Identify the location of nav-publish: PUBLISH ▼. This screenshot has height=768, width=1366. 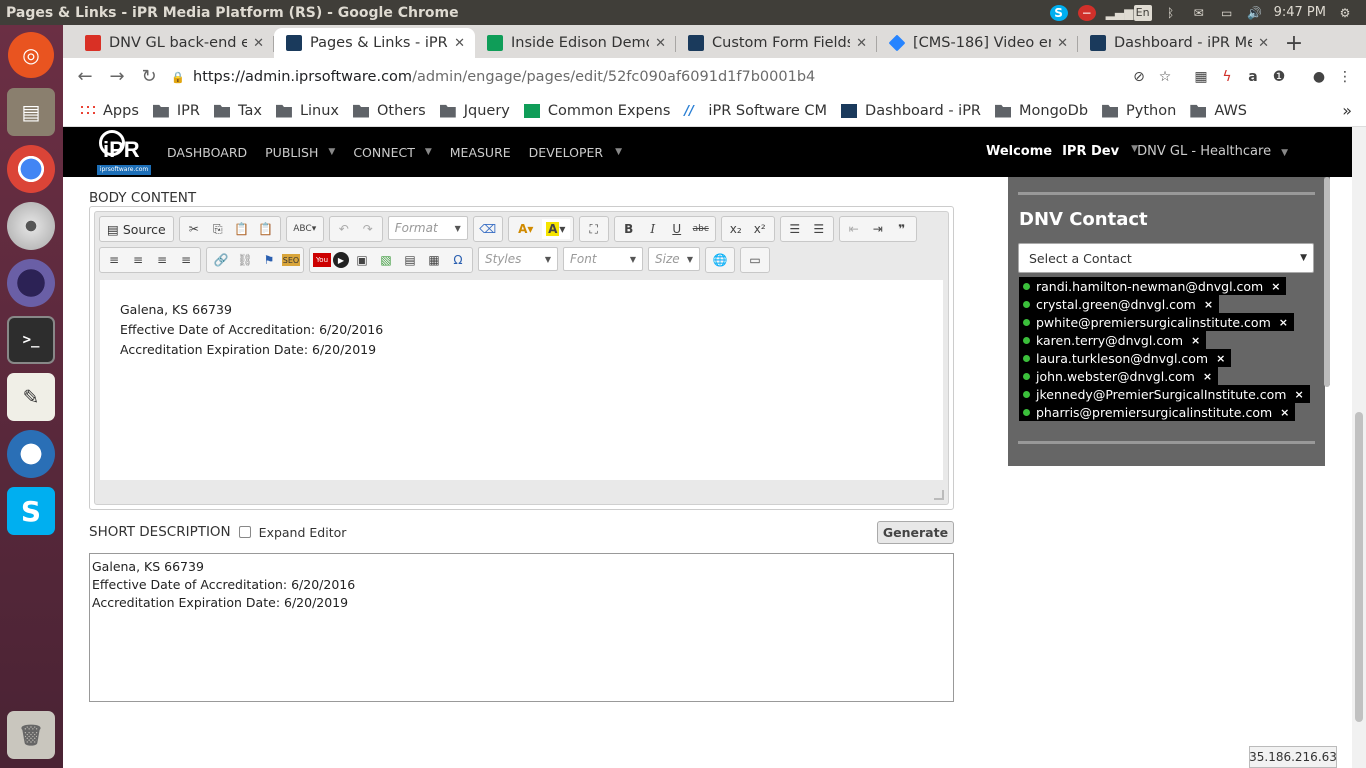
(300, 152).